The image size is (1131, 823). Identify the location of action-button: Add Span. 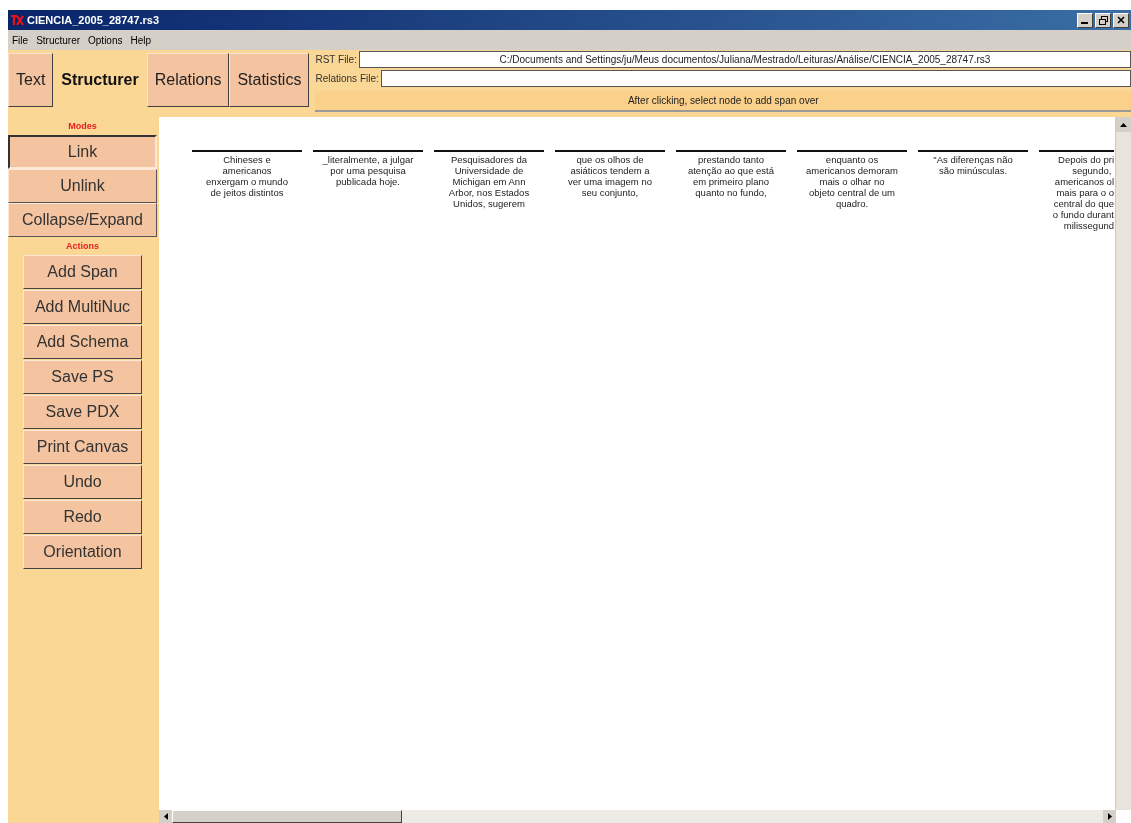
(82, 272).